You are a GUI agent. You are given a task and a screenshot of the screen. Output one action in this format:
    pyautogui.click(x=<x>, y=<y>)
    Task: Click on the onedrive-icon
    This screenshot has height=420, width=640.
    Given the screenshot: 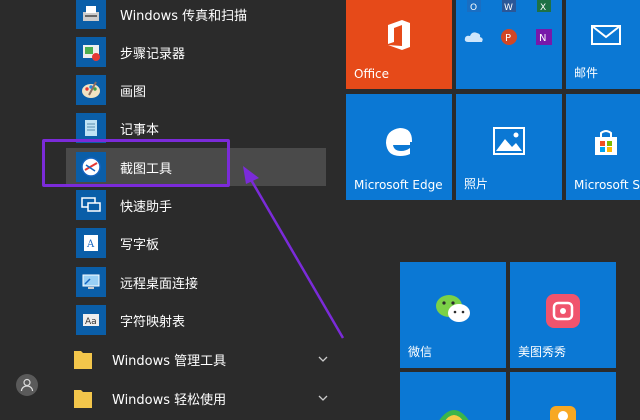 What is the action you would take?
    pyautogui.click(x=473, y=37)
    